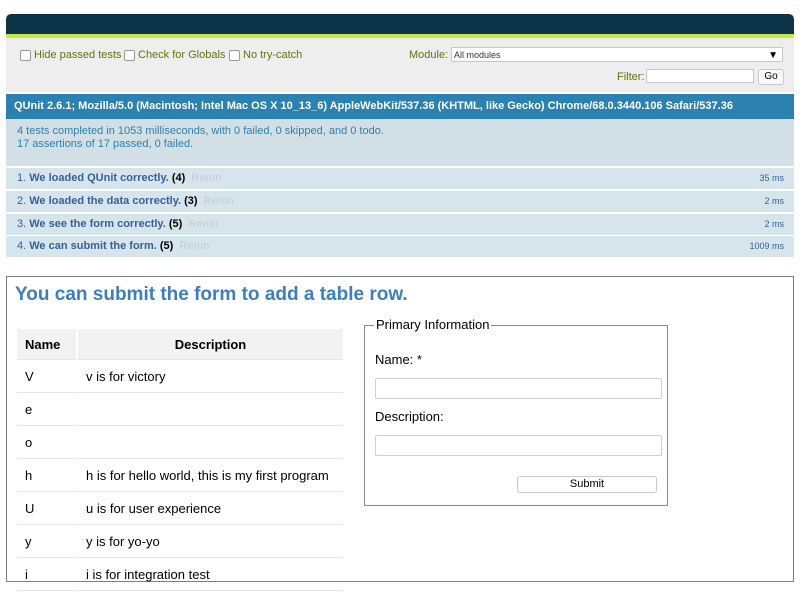 This screenshot has width=800, height=600. Describe the element at coordinates (587, 484) in the screenshot. I see `submit-button: Submit` at that location.